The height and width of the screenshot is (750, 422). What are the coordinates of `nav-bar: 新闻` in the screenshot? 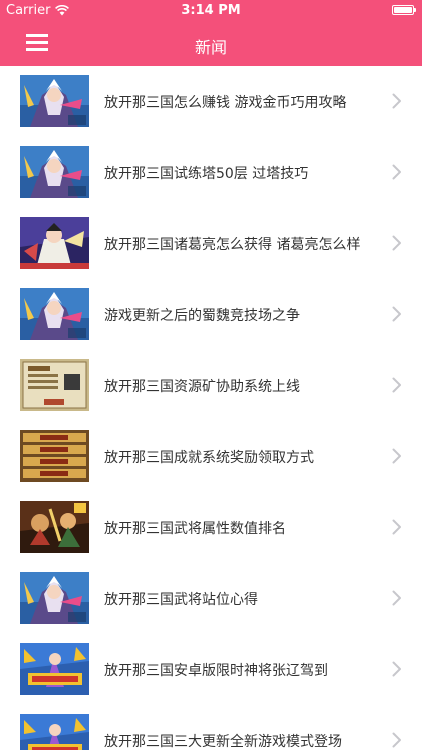 It's located at (211, 44).